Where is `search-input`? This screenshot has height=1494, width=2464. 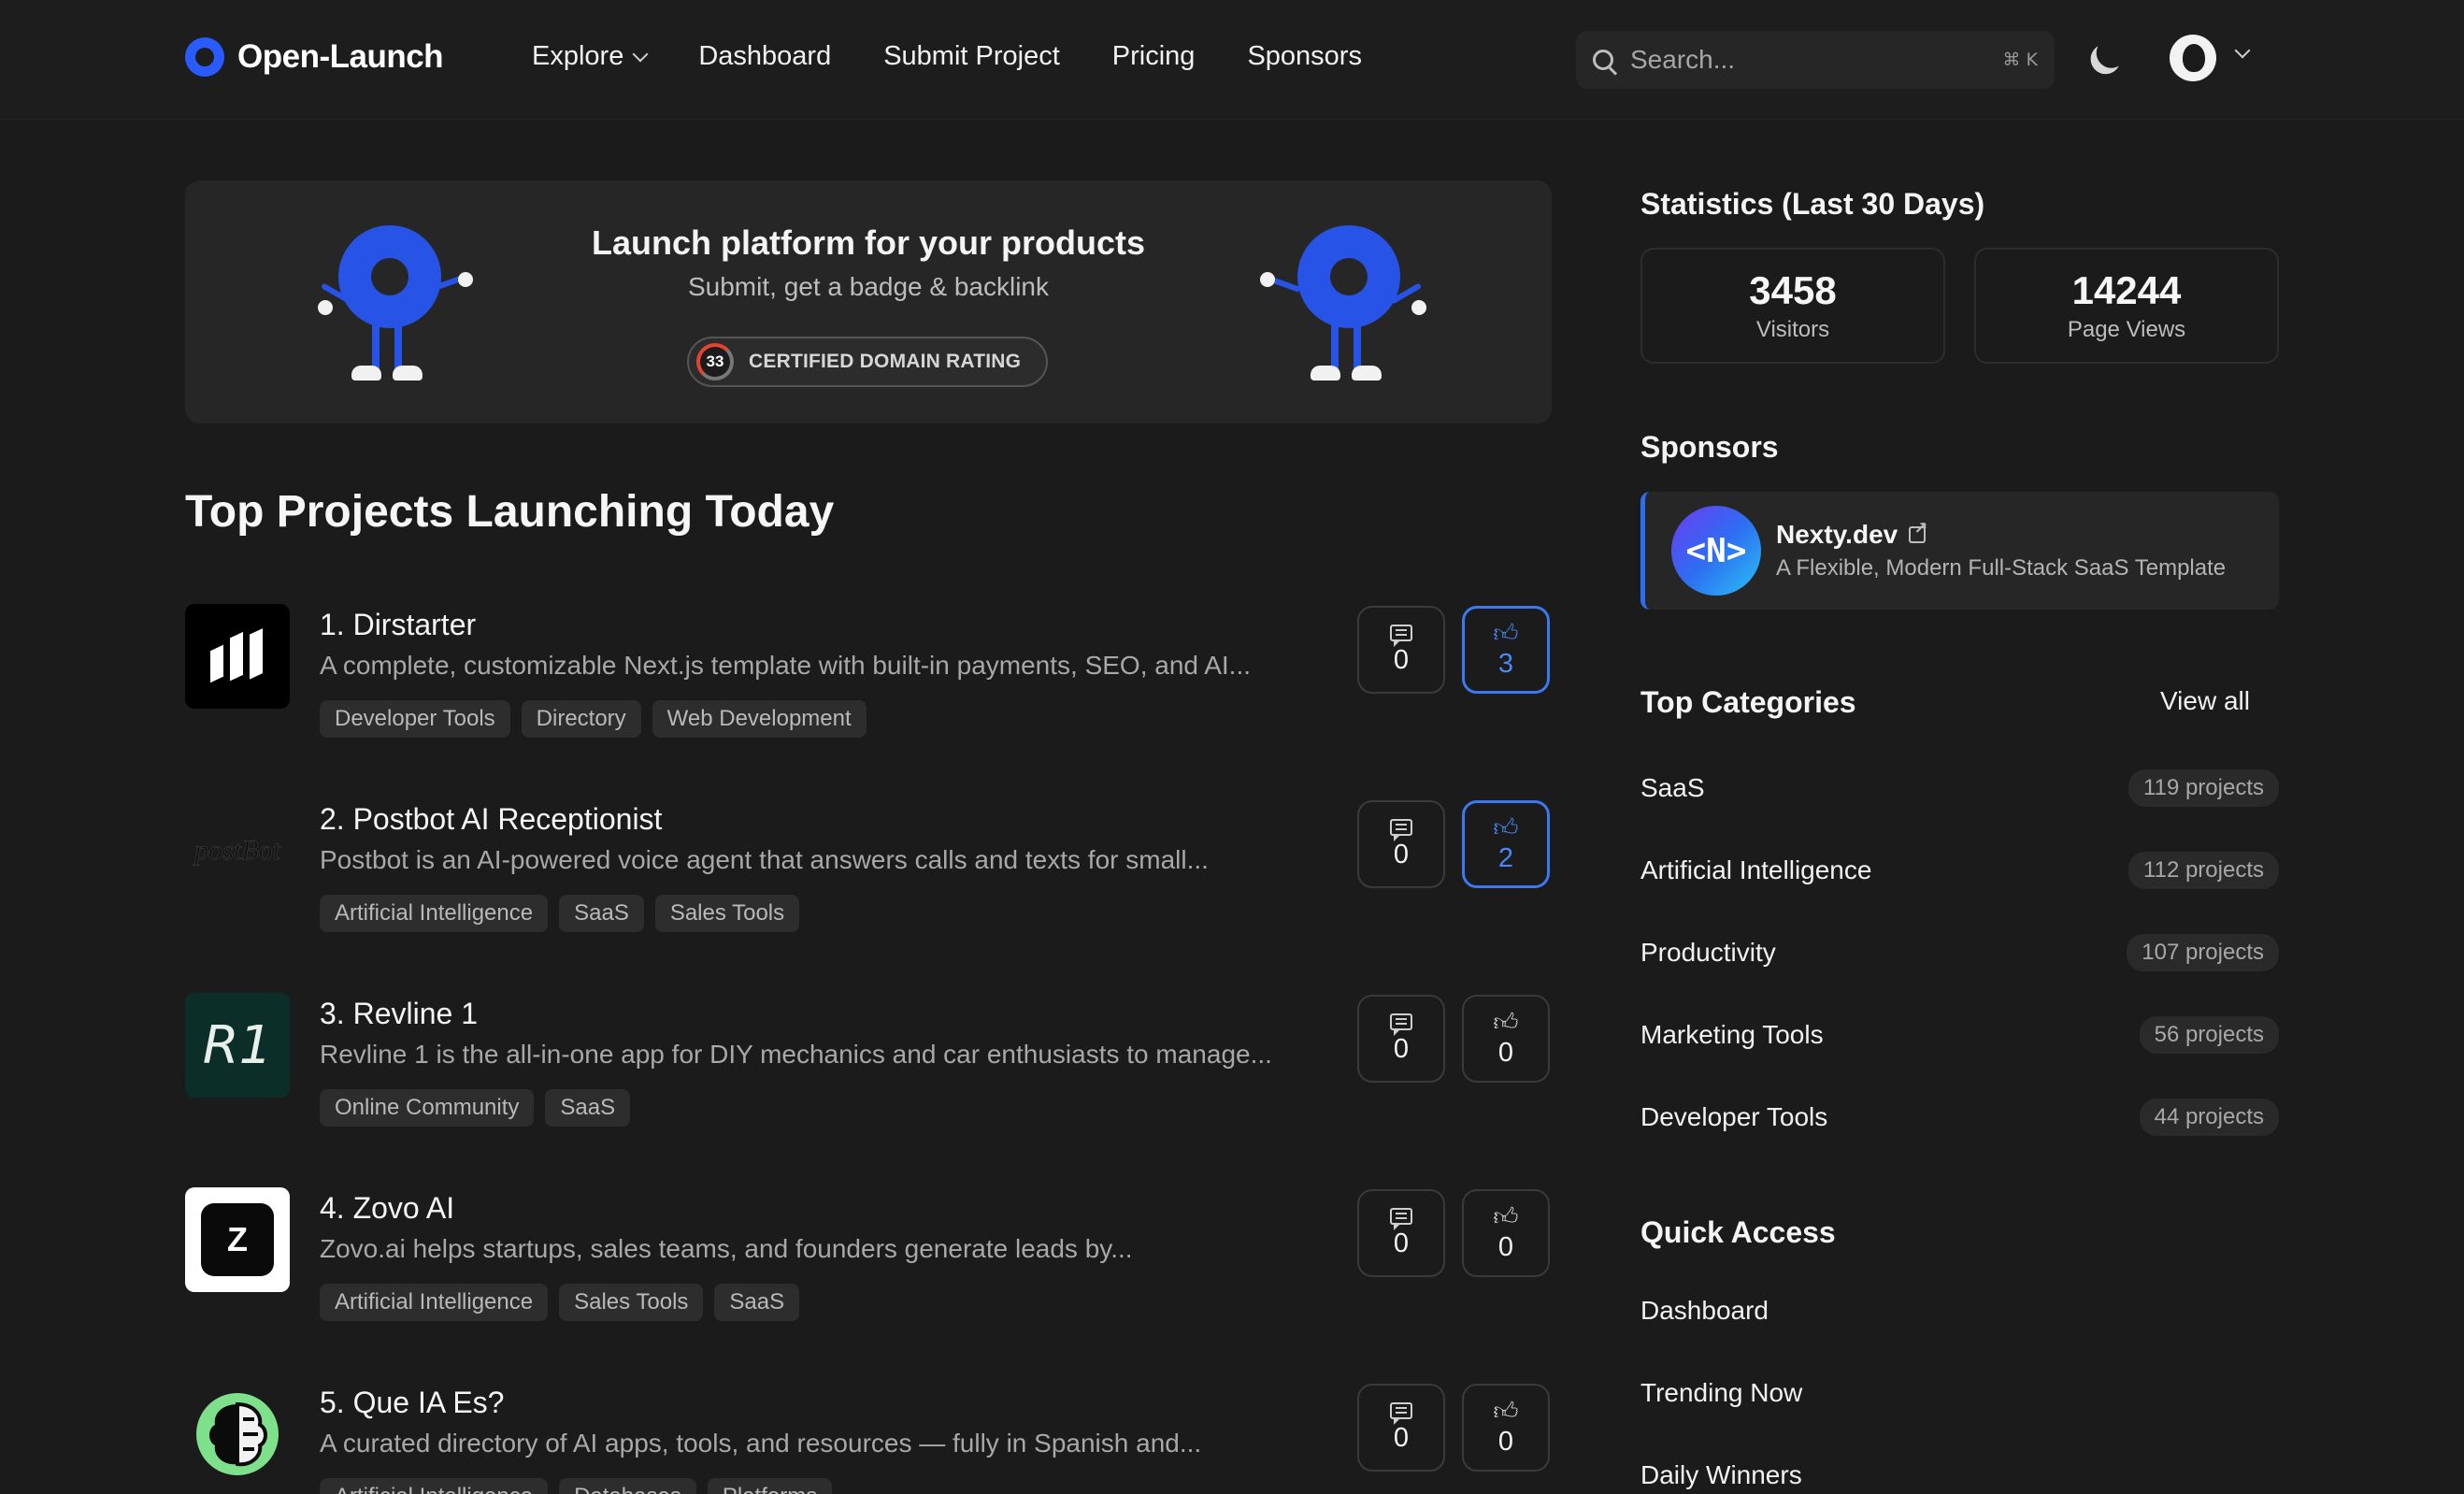
search-input is located at coordinates (1798, 60).